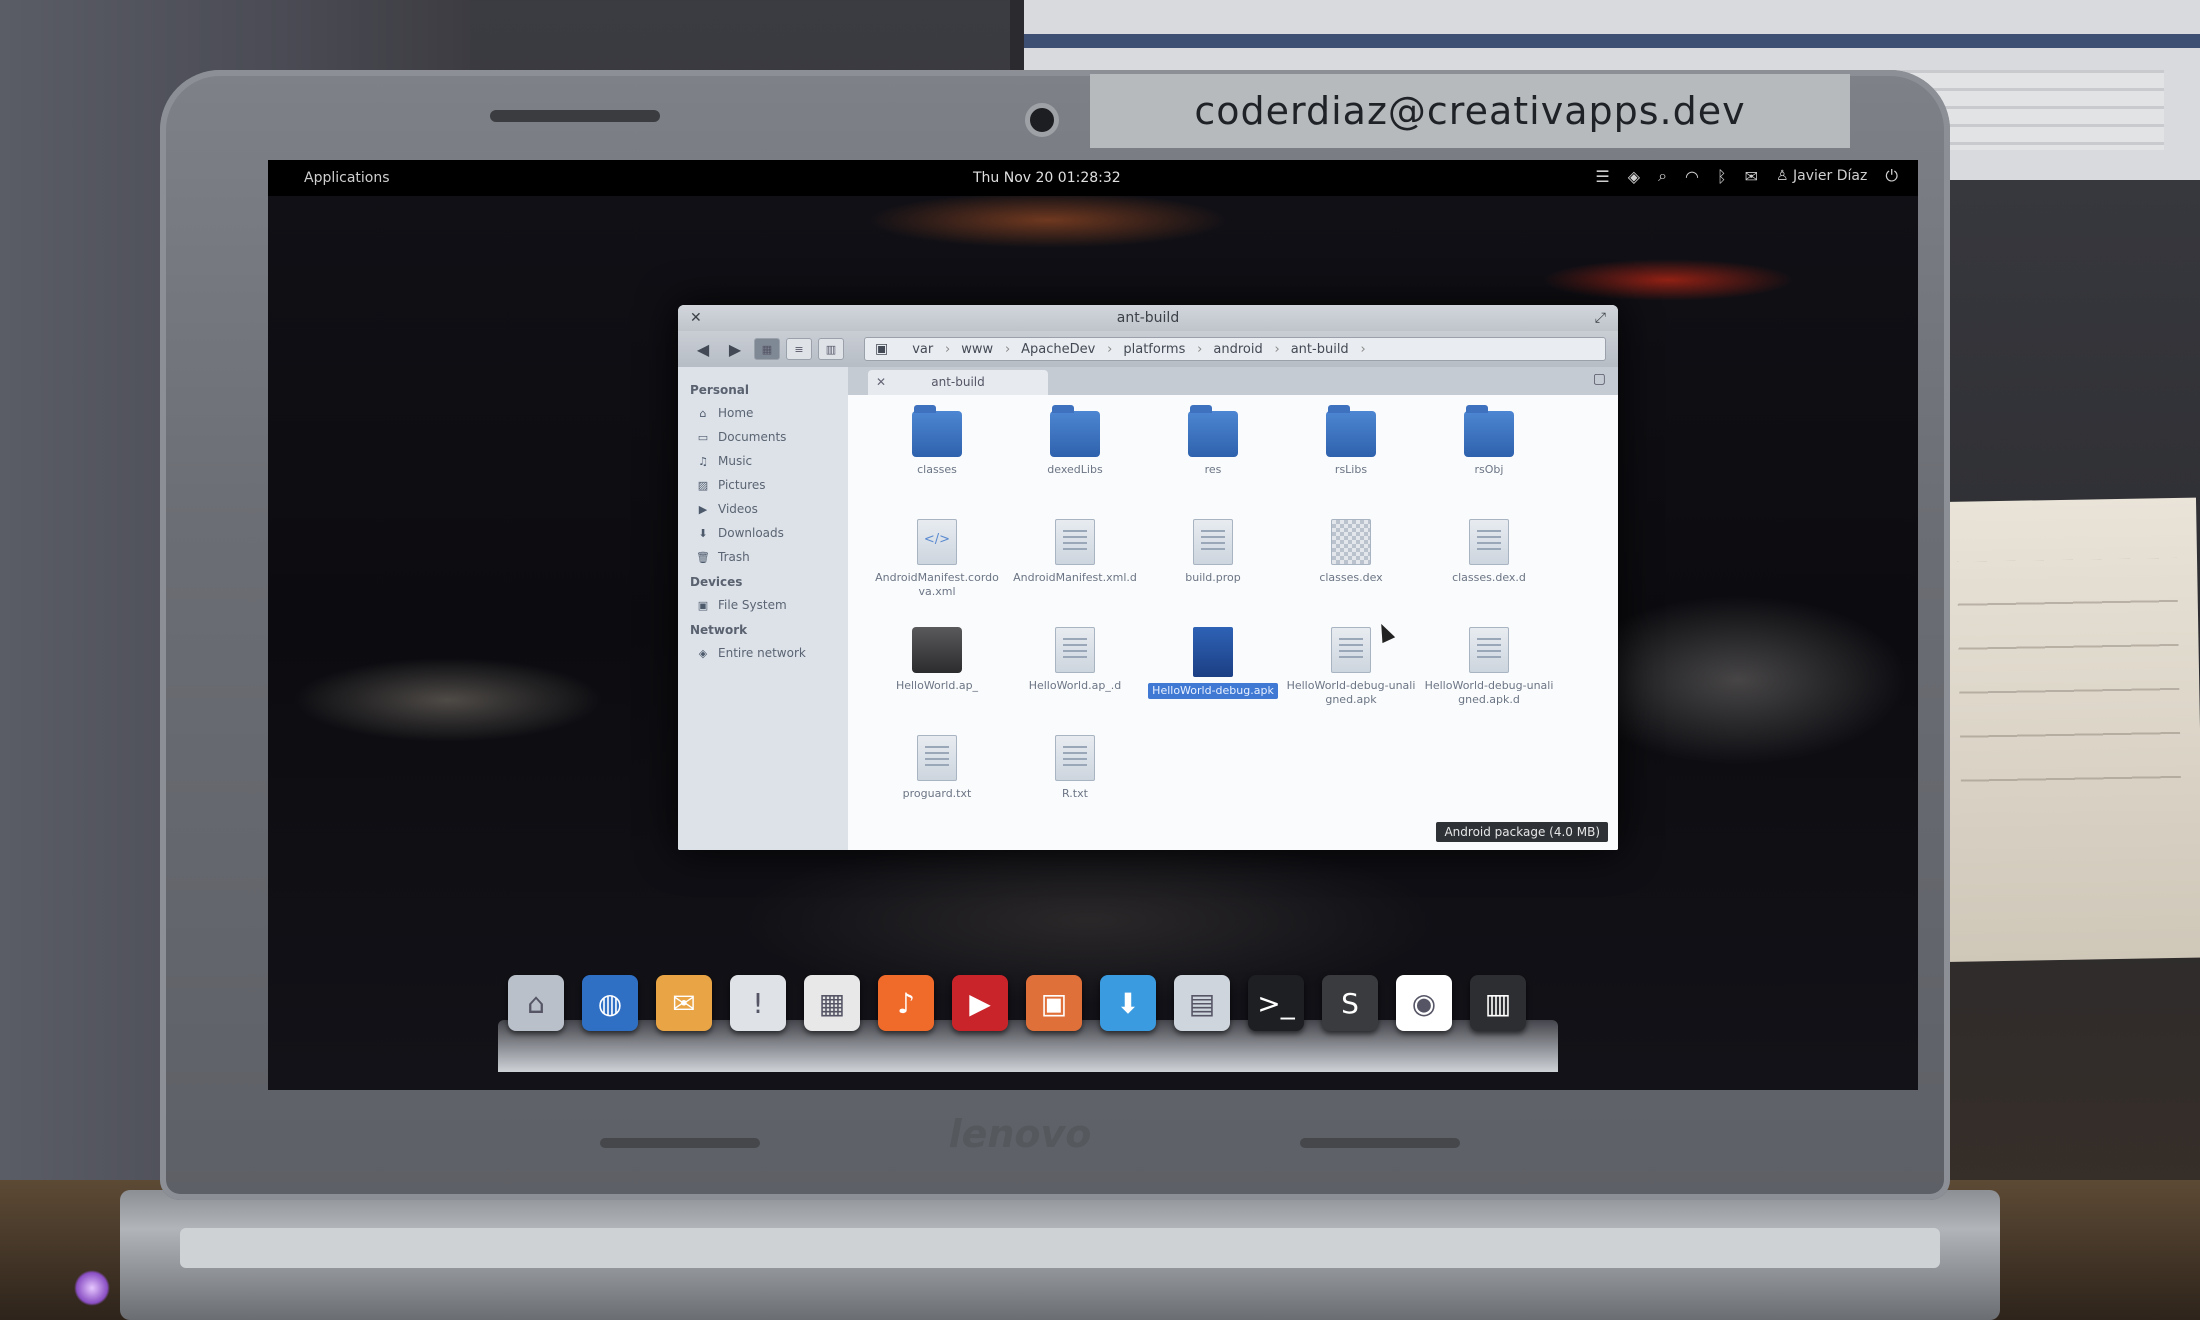  Describe the element at coordinates (937, 469) in the screenshot. I see `file-name: classes` at that location.